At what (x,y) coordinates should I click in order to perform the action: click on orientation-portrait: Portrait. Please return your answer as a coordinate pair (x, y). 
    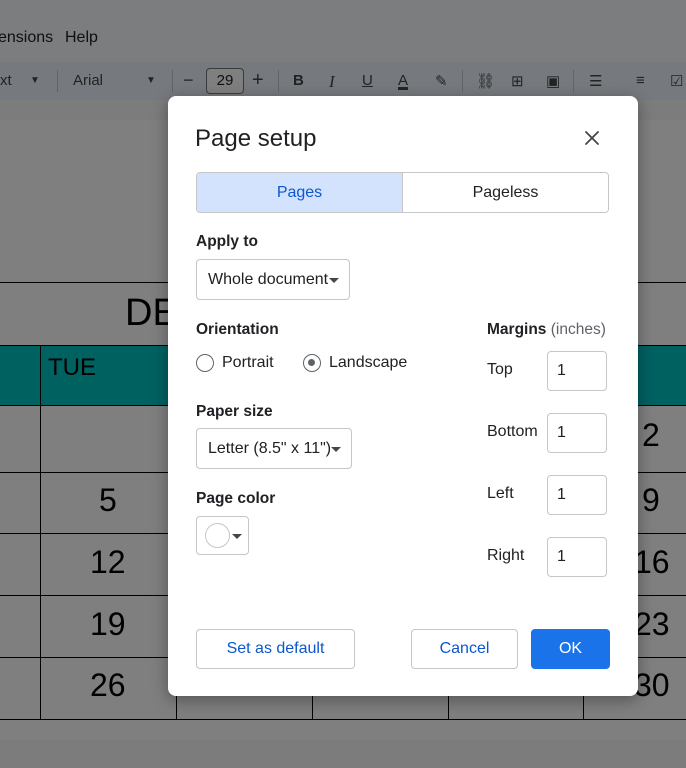
    Looking at the image, I should click on (235, 363).